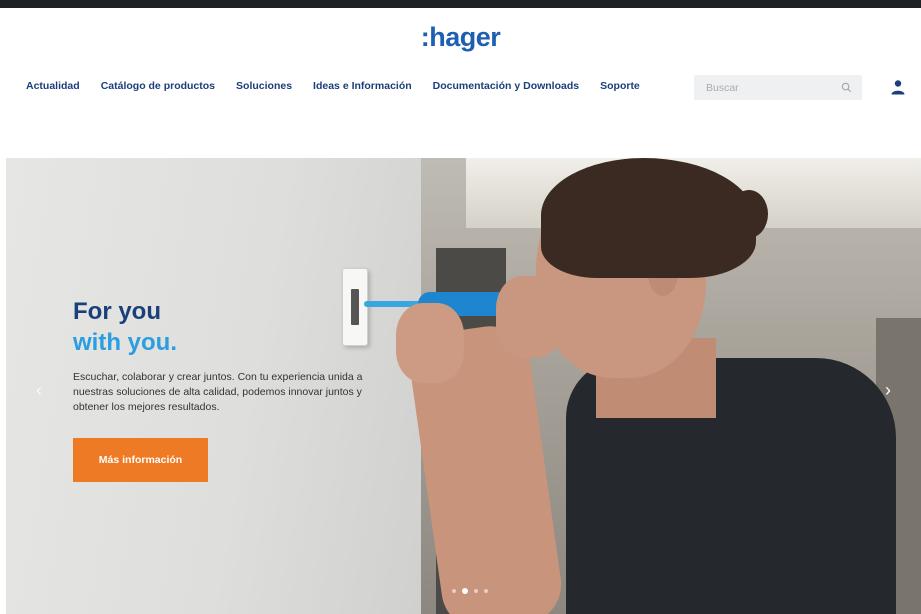 The image size is (921, 614). I want to click on search-input, so click(764, 87).